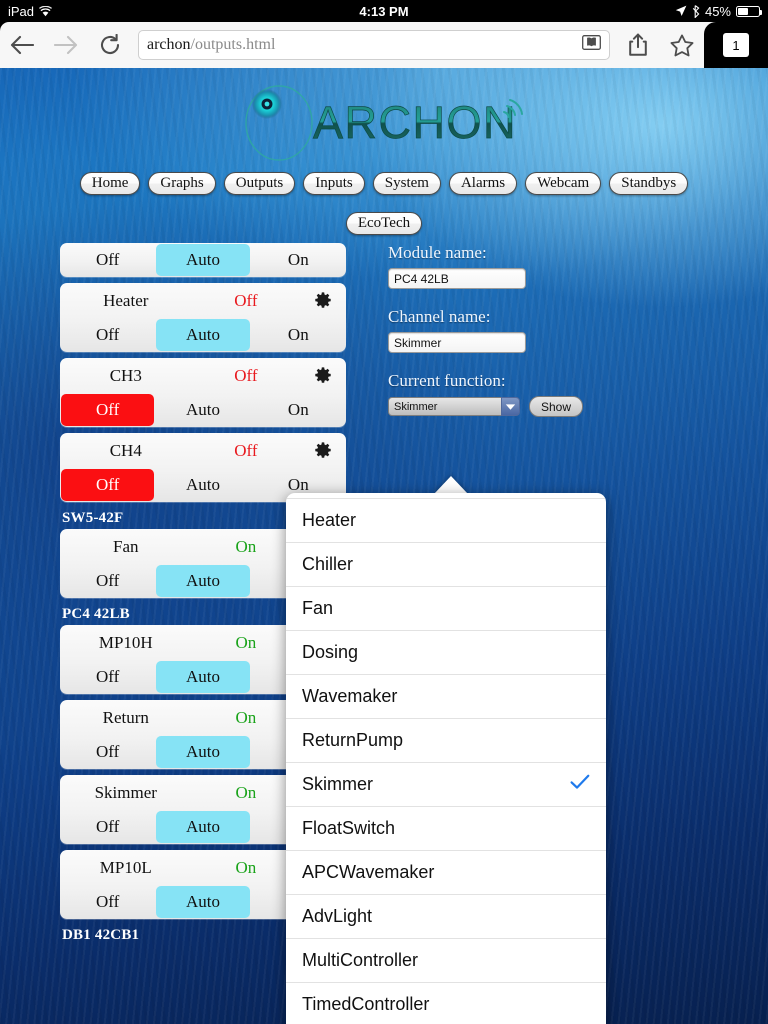  I want to click on function-option-chiller: Chiller, so click(446, 564).